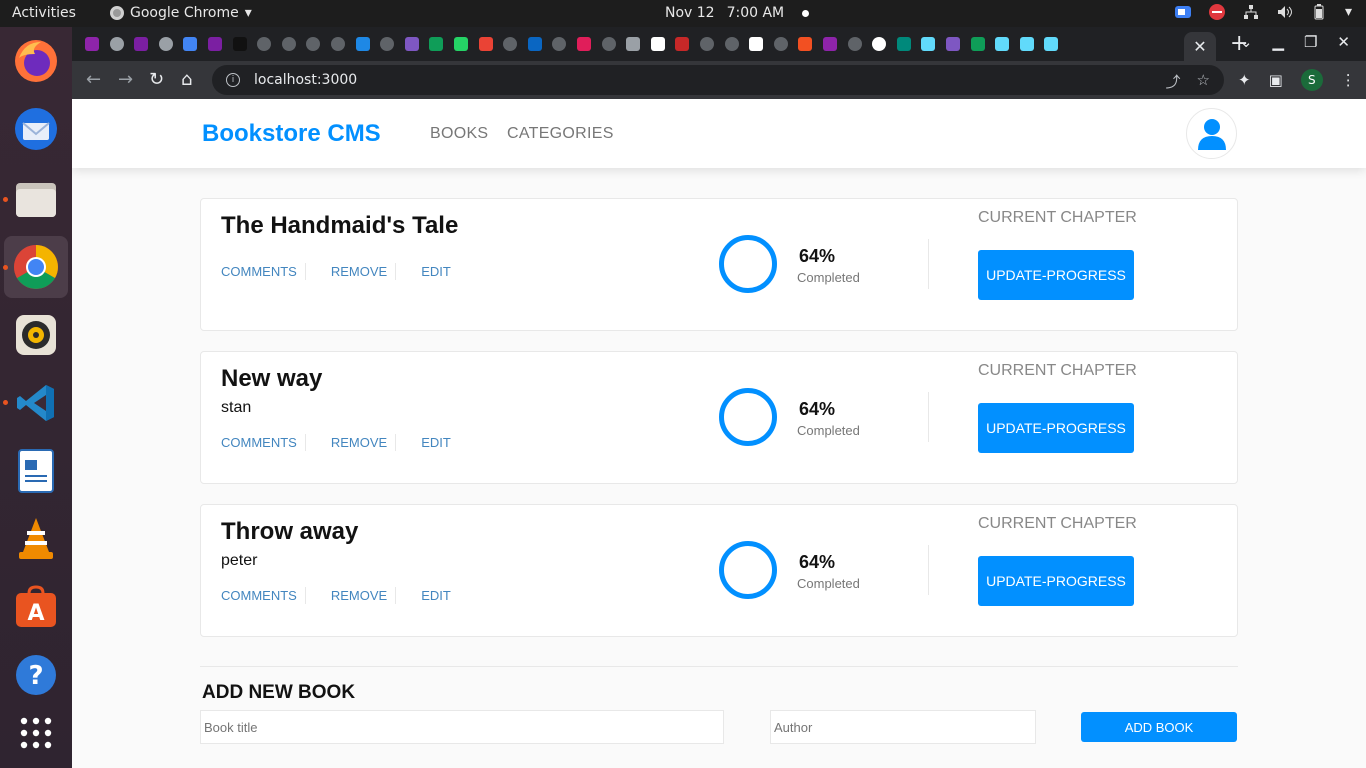 The width and height of the screenshot is (1366, 768). What do you see at coordinates (1348, 80) in the screenshot?
I see `kebab-menu-icon: ⋮` at bounding box center [1348, 80].